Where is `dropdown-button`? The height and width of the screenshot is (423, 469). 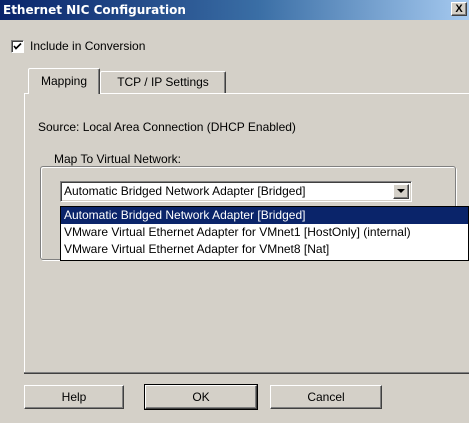 dropdown-button is located at coordinates (401, 191).